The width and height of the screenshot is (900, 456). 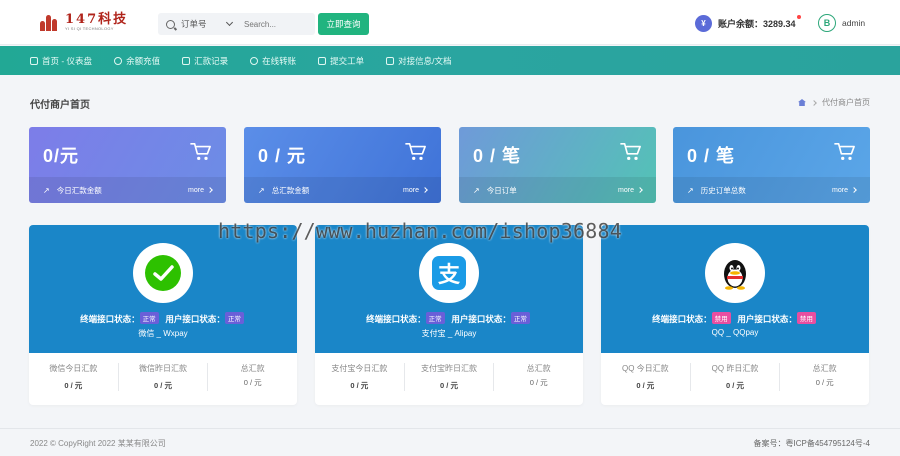 What do you see at coordinates (186, 60) in the screenshot?
I see `chart-icon` at bounding box center [186, 60].